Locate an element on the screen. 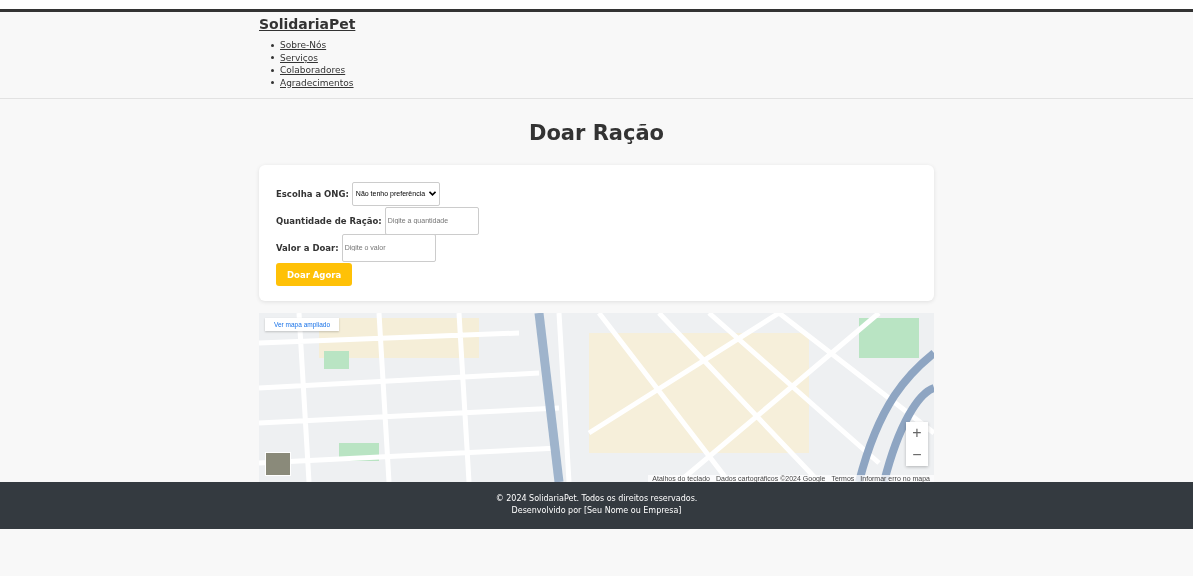  nav-link: Serviços is located at coordinates (299, 57).